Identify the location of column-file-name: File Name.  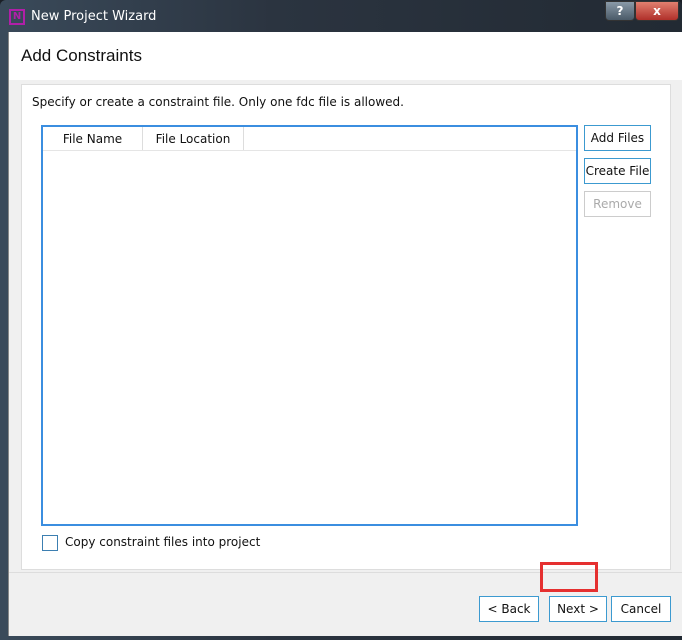
(93, 139).